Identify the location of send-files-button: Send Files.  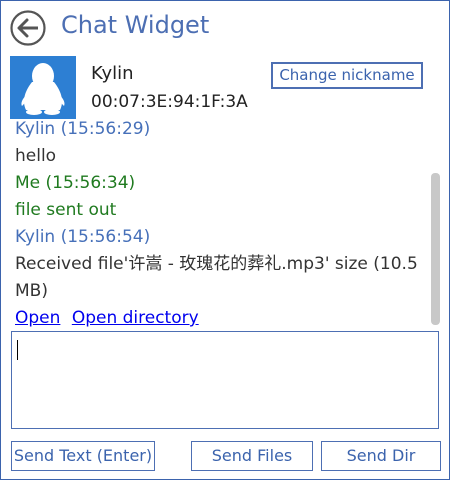
(252, 456).